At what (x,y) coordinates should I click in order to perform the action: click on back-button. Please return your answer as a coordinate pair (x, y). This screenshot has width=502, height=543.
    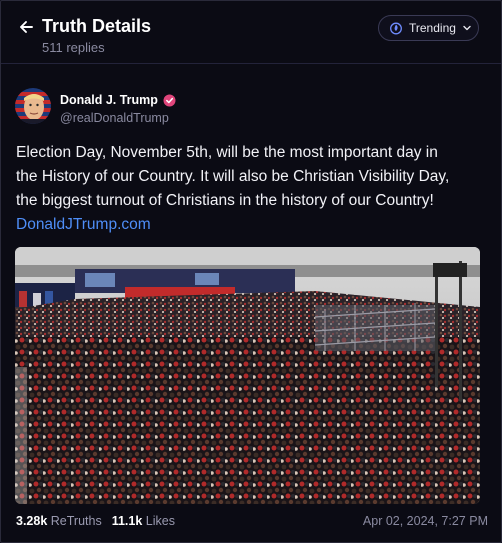
    Looking at the image, I should click on (26, 27).